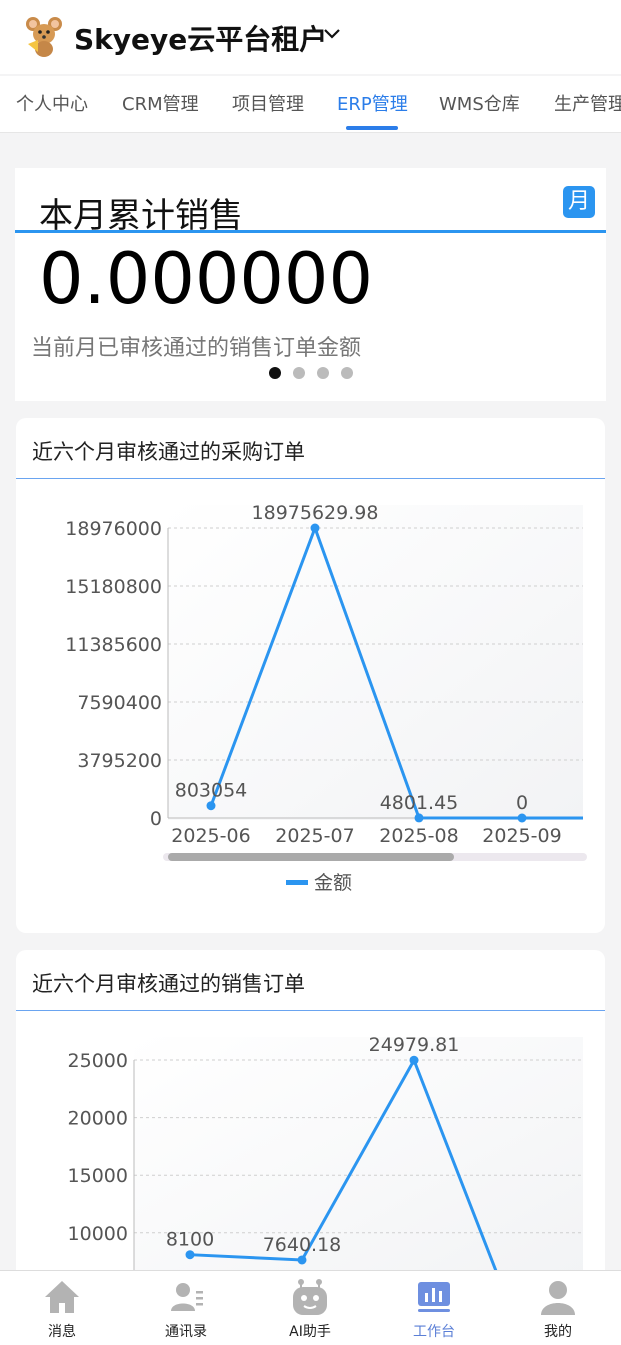 Image resolution: width=621 pixels, height=1345 pixels. Describe the element at coordinates (98, 1119) in the screenshot. I see `y-tick-label: 20000` at that location.